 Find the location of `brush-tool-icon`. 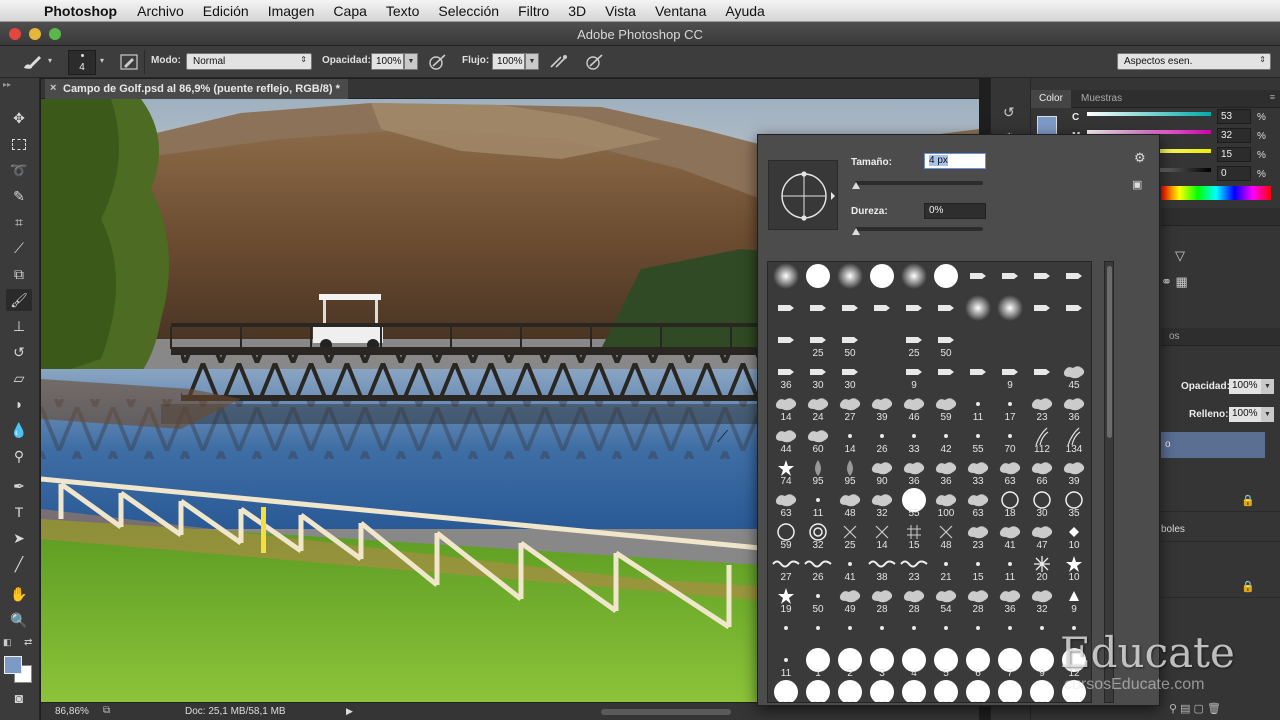

brush-tool-icon is located at coordinates (32, 62).